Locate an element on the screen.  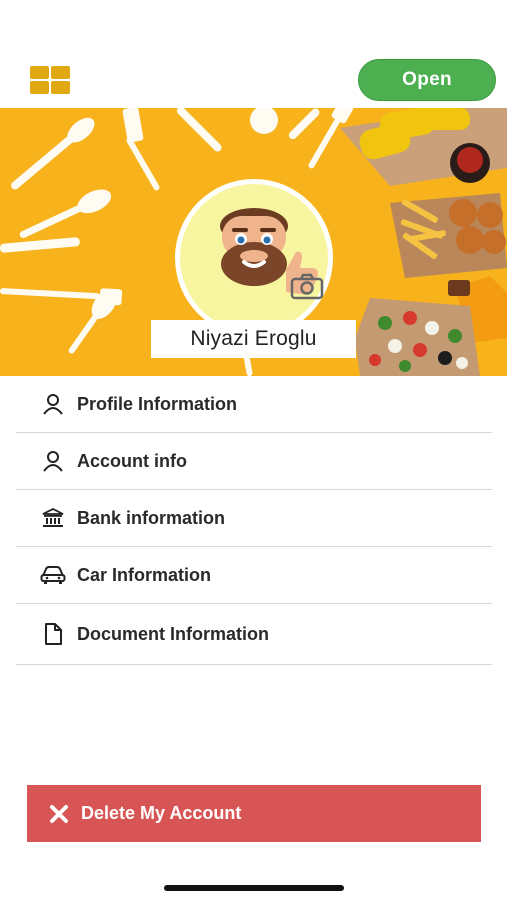
profile-name: Niyazi Eroglu is located at coordinates (253, 339).